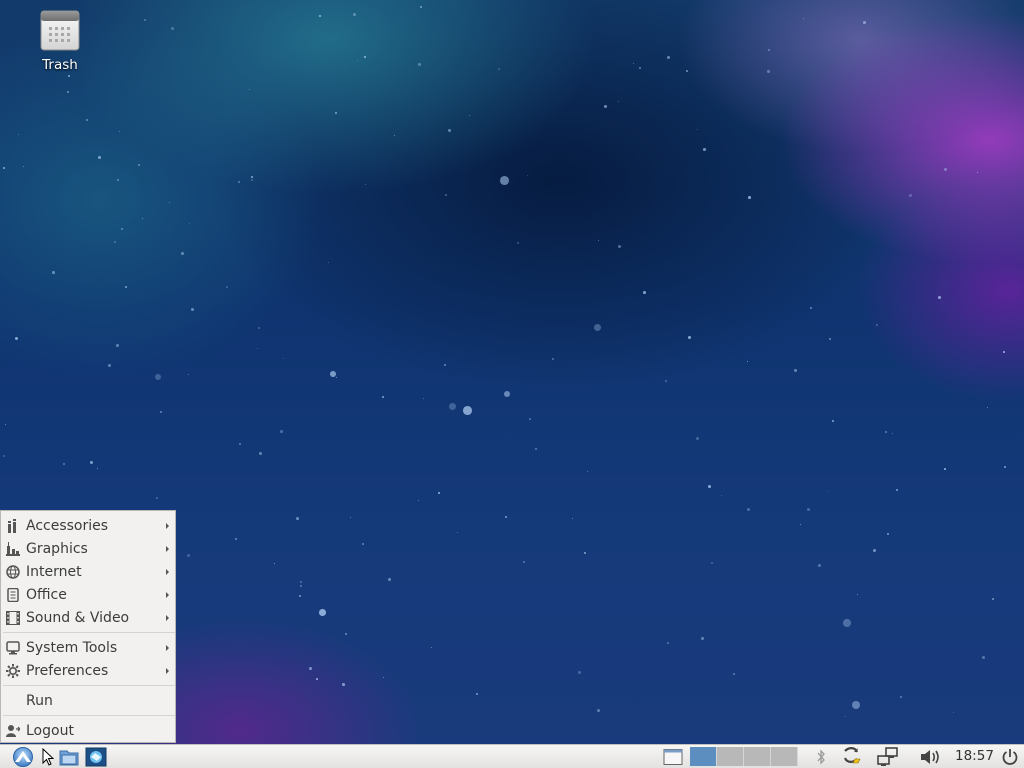 The height and width of the screenshot is (768, 1024). I want to click on menu-item-label: Logout, so click(50, 730).